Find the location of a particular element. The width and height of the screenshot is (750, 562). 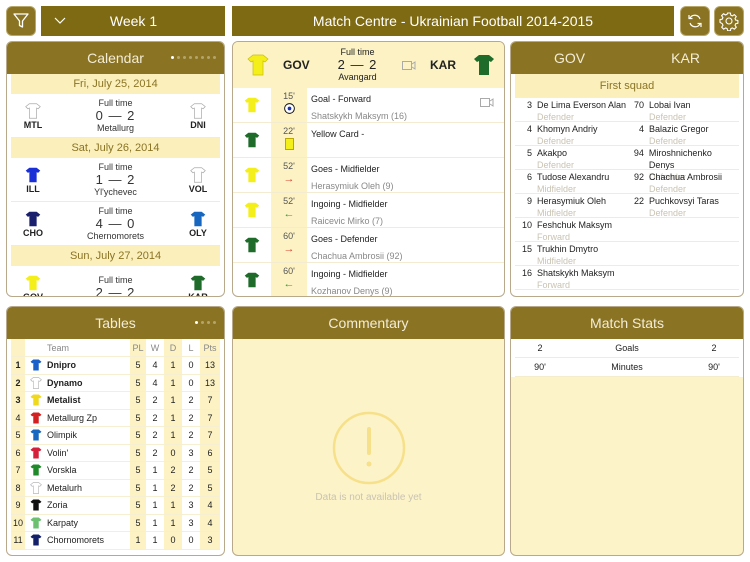

standings-row: 9 Zoria 5 1 1 3 4 is located at coordinates (115, 505).